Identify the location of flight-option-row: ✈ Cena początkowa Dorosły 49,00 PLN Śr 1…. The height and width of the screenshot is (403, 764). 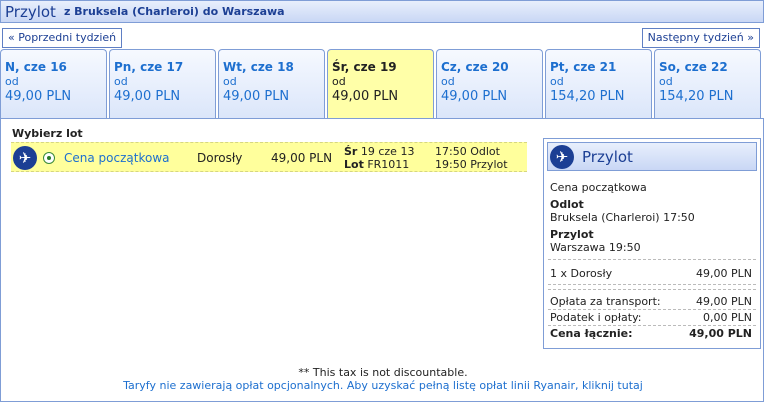
(269, 157).